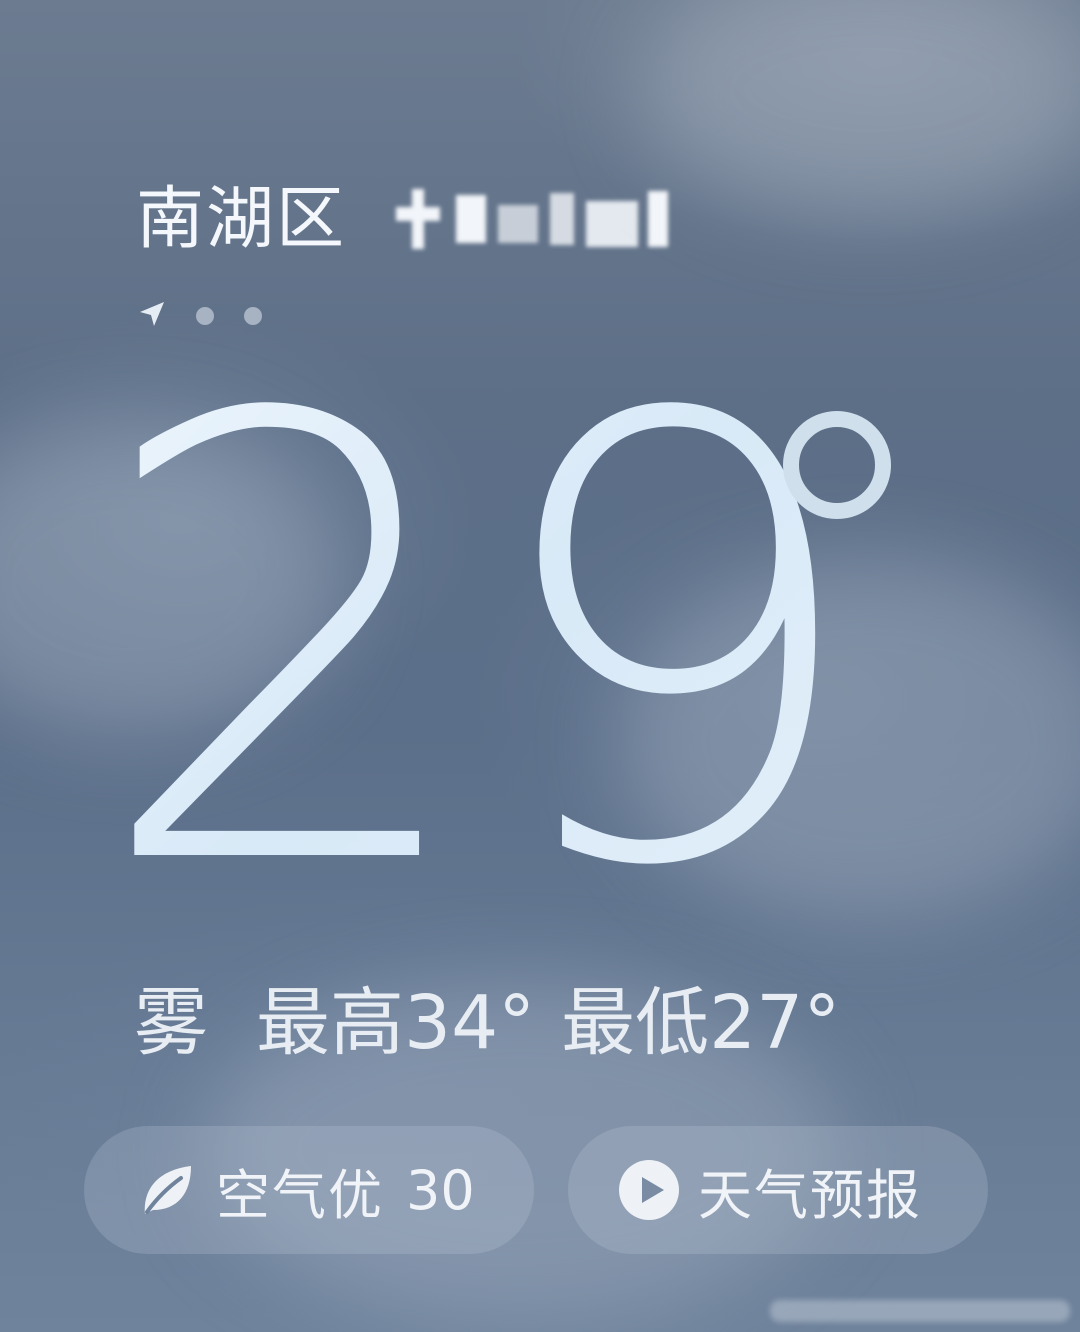  I want to click on air-quality-button: 空气优 30, so click(309, 1190).